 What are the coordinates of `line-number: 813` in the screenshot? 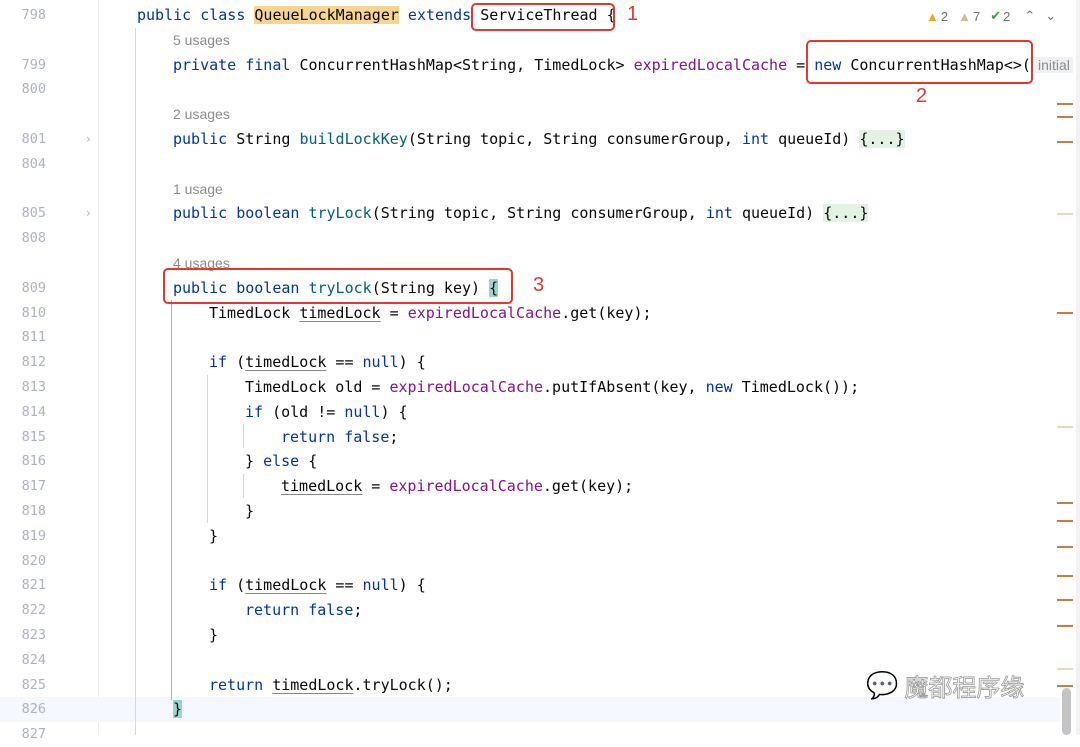 It's located at (33, 387).